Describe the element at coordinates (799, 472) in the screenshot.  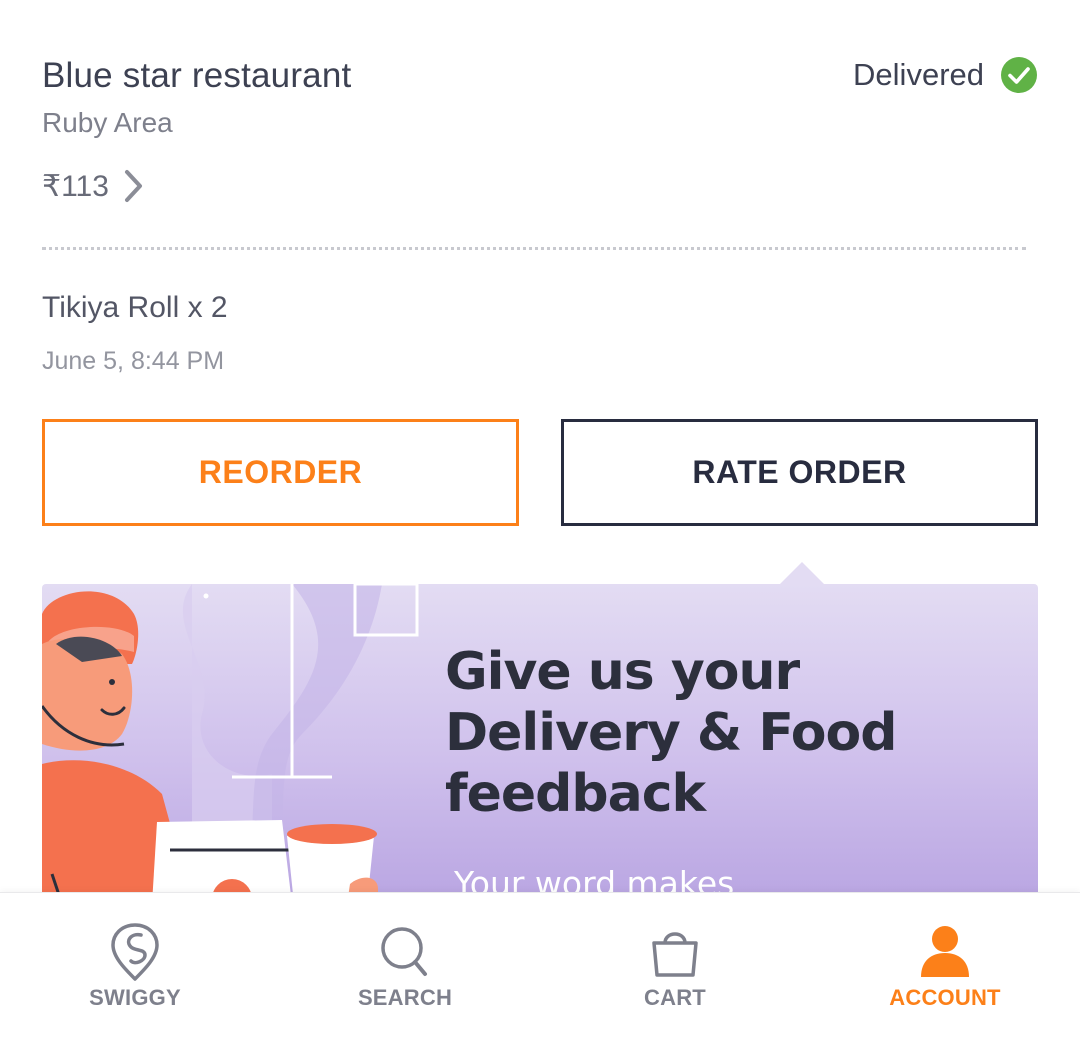
I see `rate-order-button: RATE ORDER` at that location.